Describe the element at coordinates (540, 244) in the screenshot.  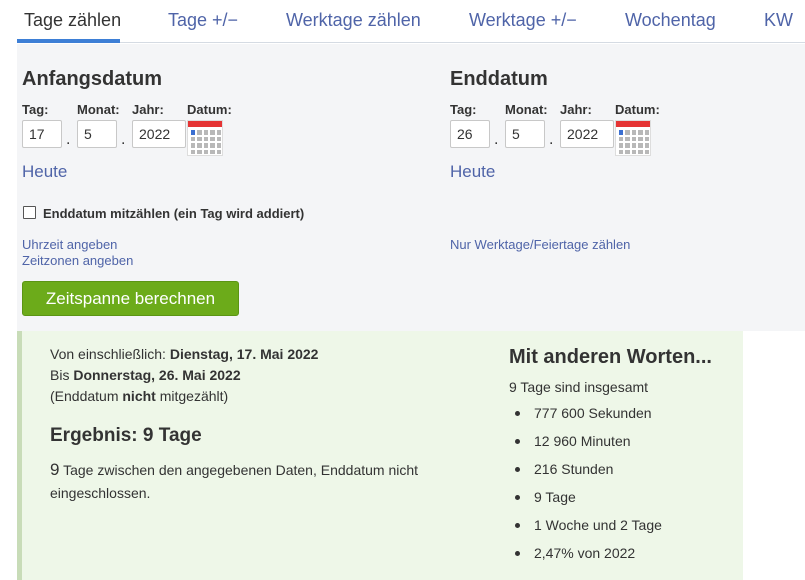
I see `workdays-link: Nur Werktage/Feiertage zählen` at that location.